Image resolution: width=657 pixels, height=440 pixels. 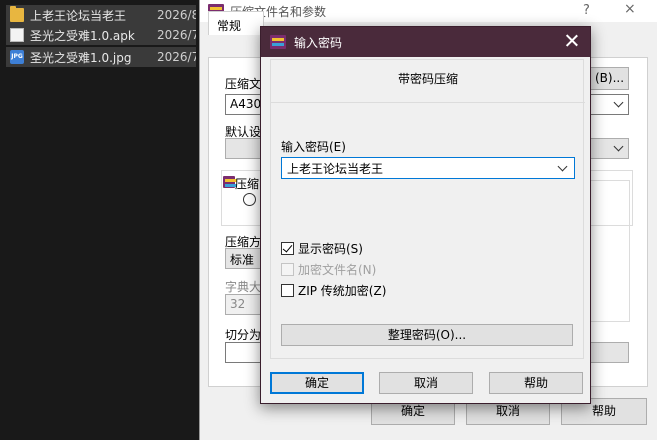 What do you see at coordinates (278, 42) in the screenshot?
I see `winrar-icon` at bounding box center [278, 42].